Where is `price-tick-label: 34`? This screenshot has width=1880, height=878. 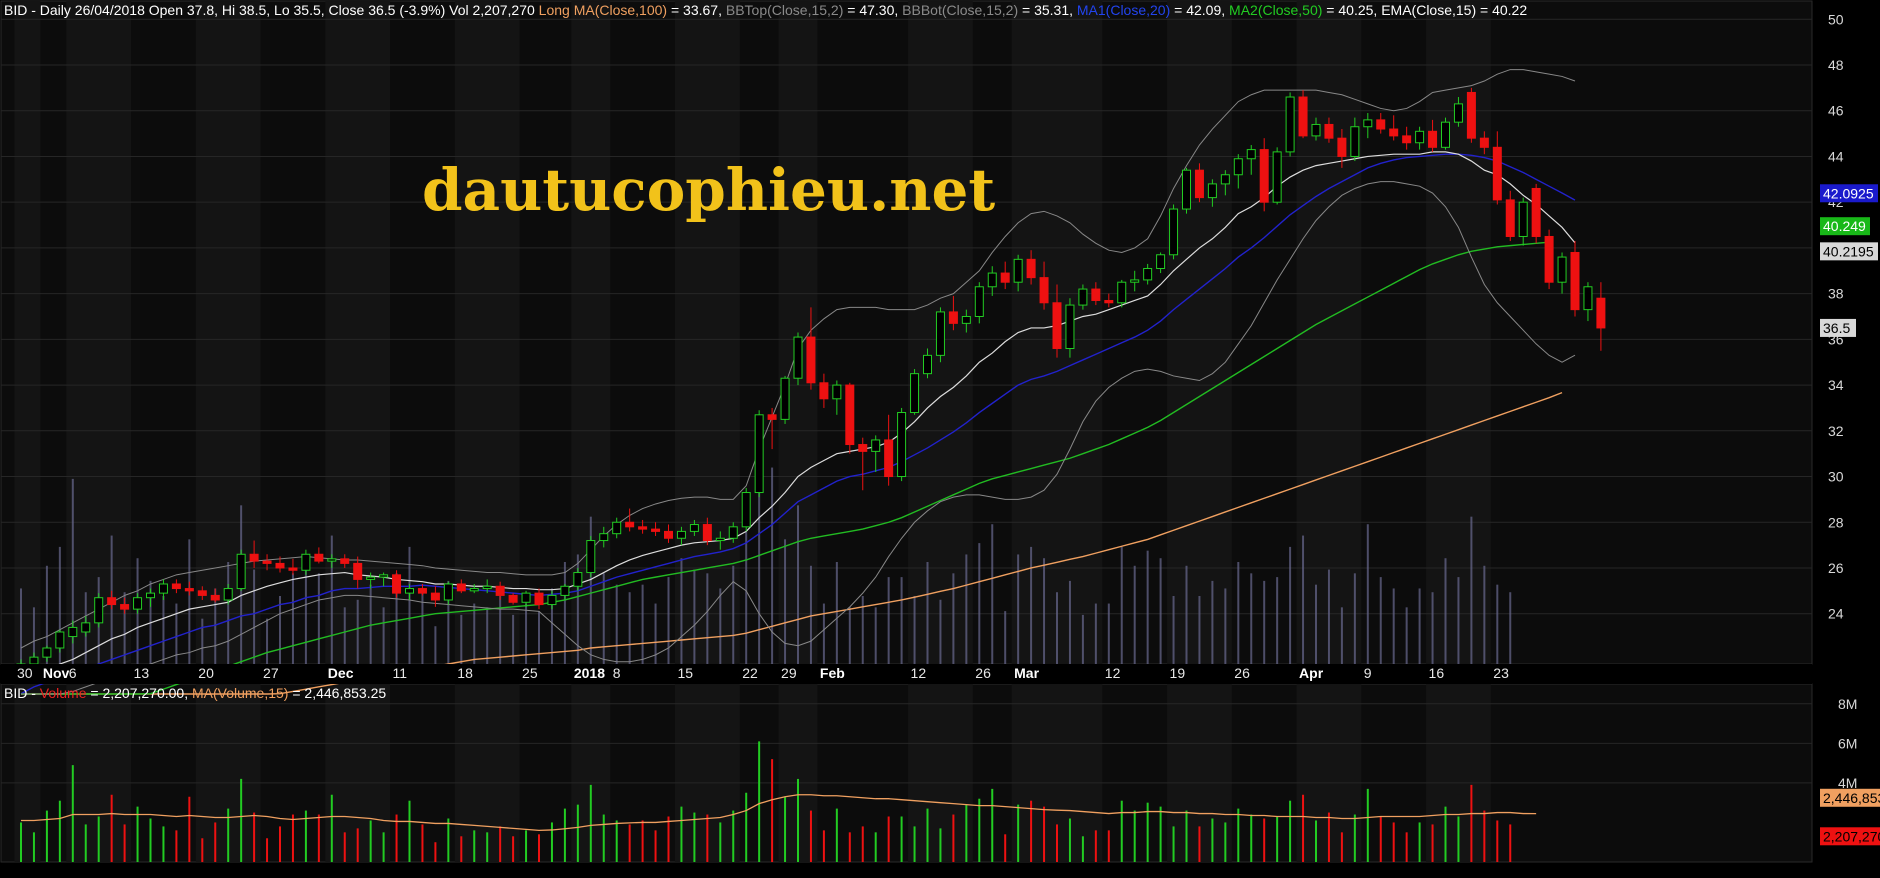
price-tick-label: 34 is located at coordinates (1836, 385).